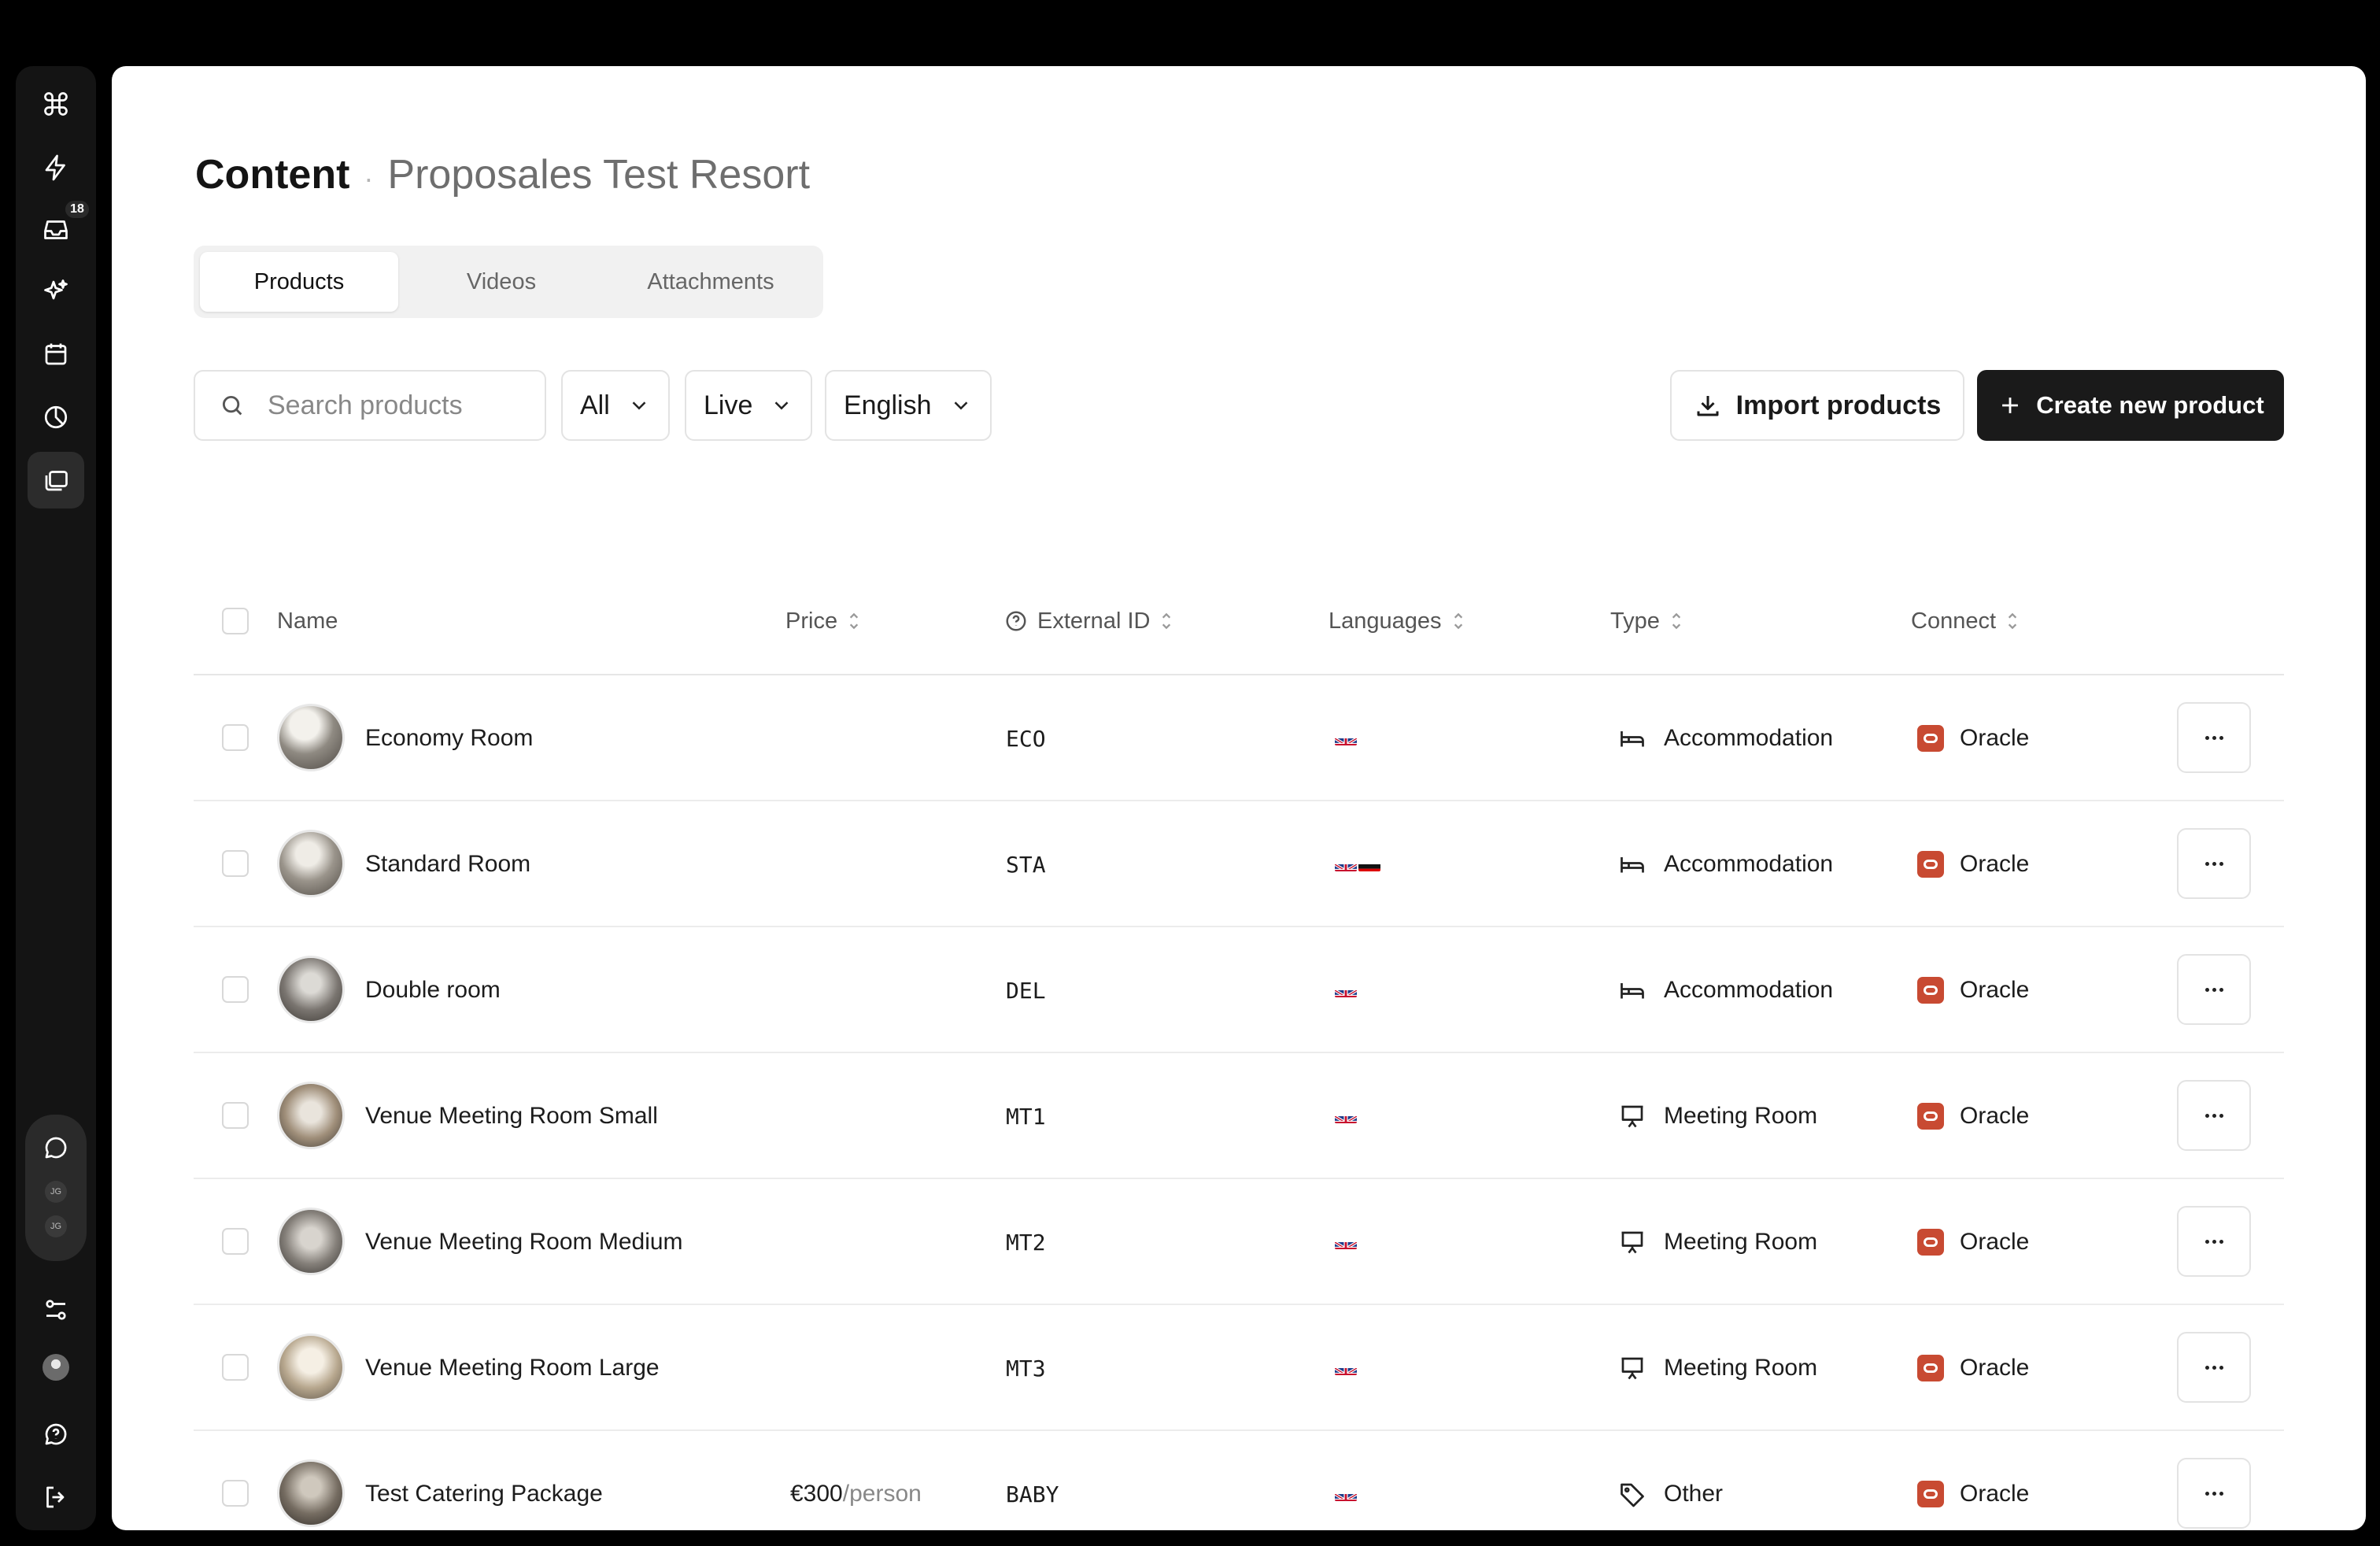 This screenshot has width=2380, height=1546. Describe the element at coordinates (56, 1497) in the screenshot. I see `logout-icon` at that location.